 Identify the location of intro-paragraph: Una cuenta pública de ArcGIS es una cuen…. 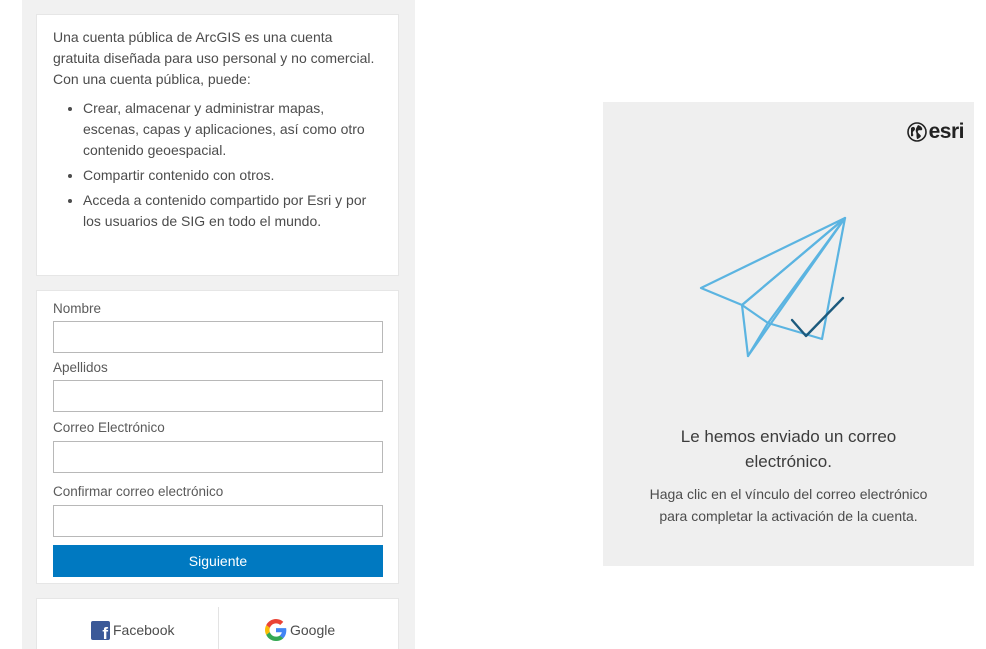
(214, 47).